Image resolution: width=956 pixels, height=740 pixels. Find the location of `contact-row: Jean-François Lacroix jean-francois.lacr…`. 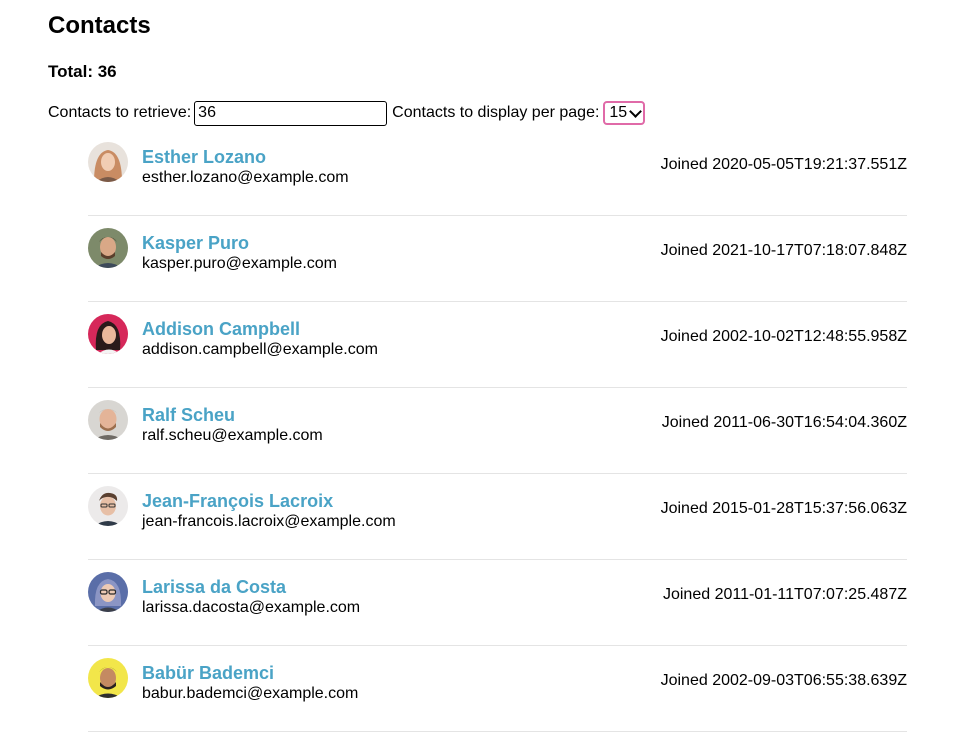

contact-row: Jean-François Lacroix jean-francois.lacr… is located at coordinates (497, 517).